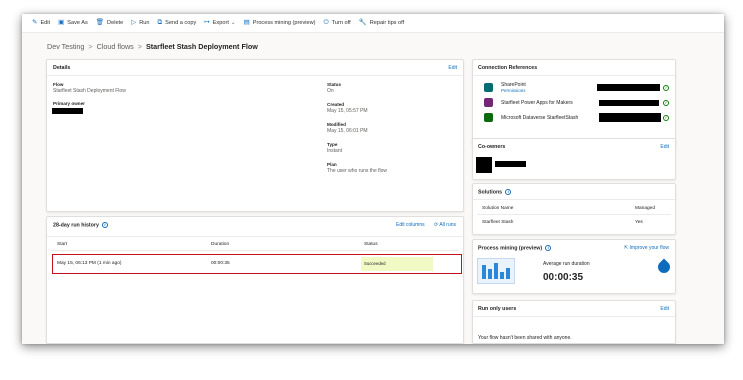 The image size is (743, 380). What do you see at coordinates (492, 147) in the screenshot?
I see `co-owners-title: Co-owners` at bounding box center [492, 147].